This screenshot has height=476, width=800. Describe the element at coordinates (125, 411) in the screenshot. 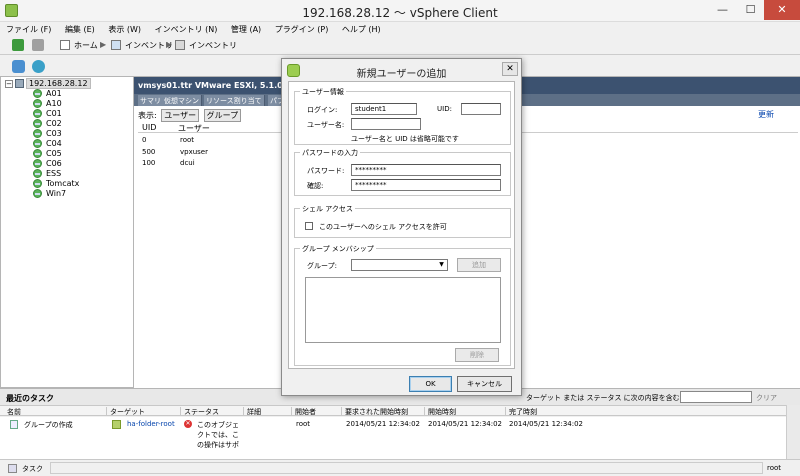

I see `col-target: ターゲット` at that location.